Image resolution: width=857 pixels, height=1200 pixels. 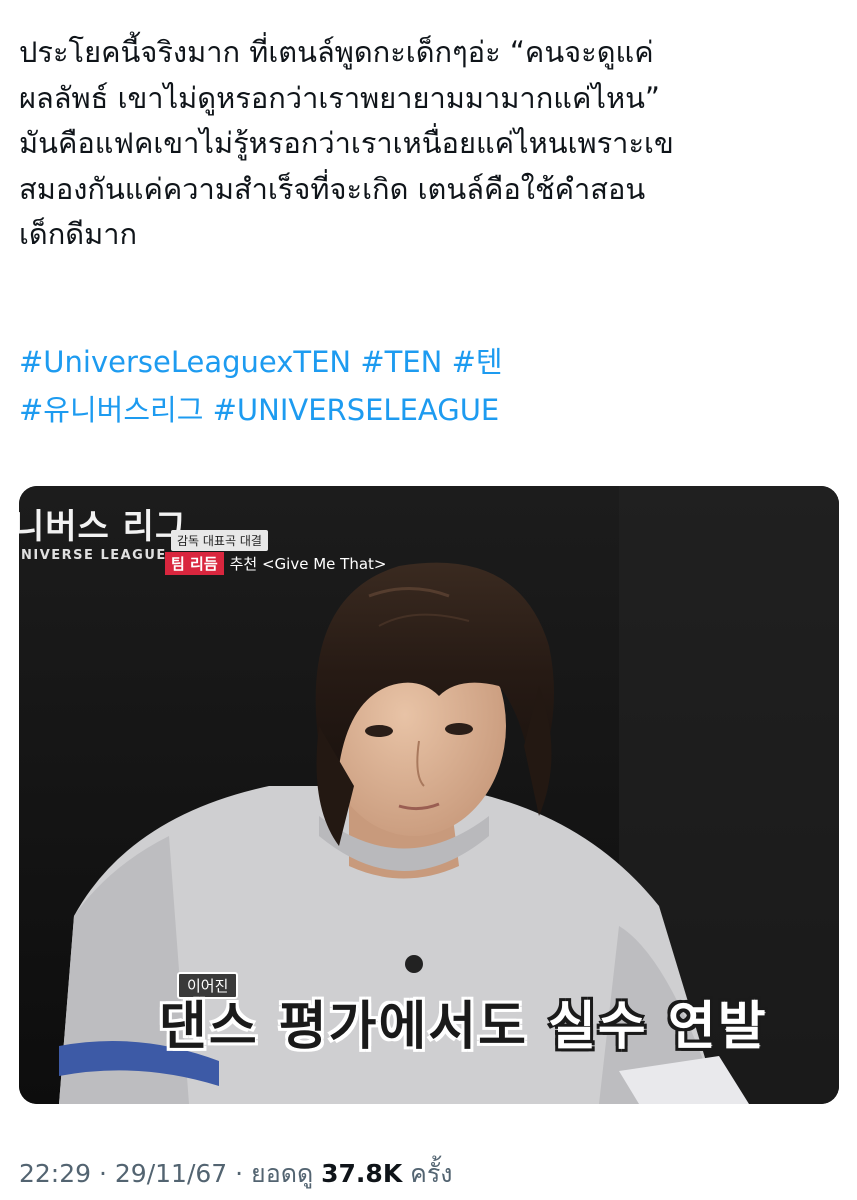 I want to click on subtitle-text: 댄스 평가에서도, so click(x=343, y=1027).